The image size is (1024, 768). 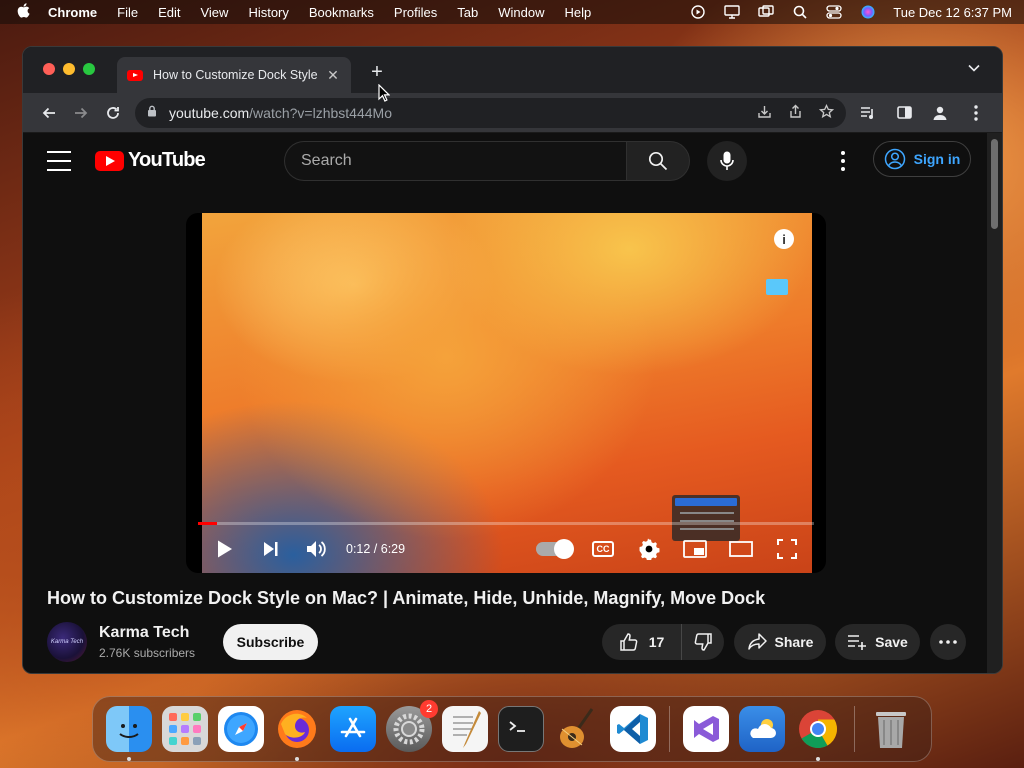 What do you see at coordinates (834, 12) in the screenshot?
I see `control-center-icon` at bounding box center [834, 12].